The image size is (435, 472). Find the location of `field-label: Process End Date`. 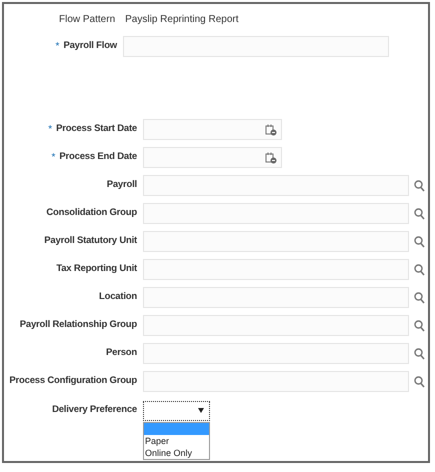

field-label: Process End Date is located at coordinates (98, 157).